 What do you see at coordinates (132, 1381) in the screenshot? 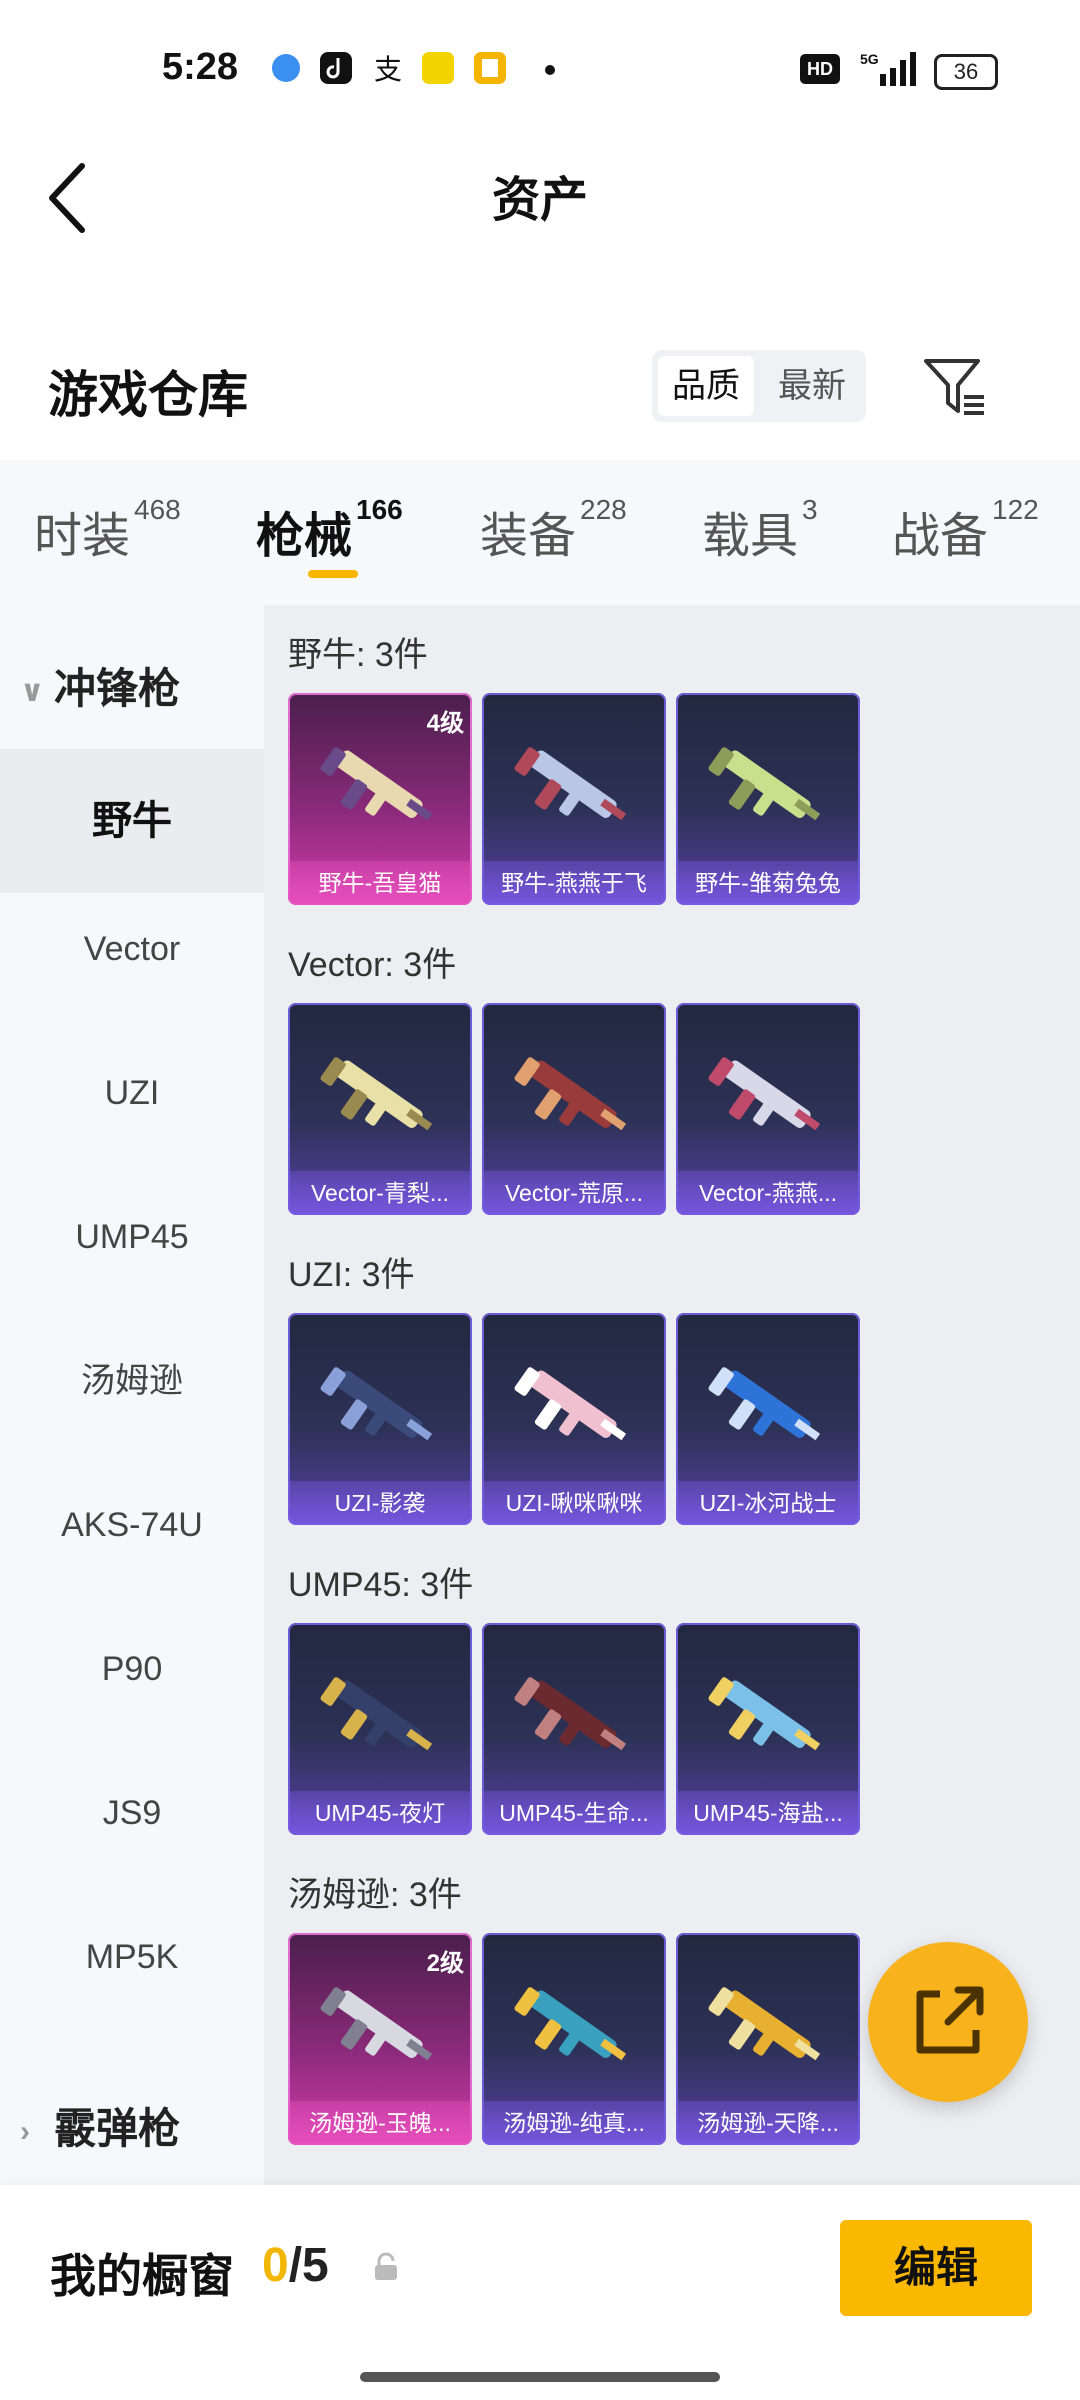
I see `sidebar-item-thompson: 汤姆逊` at bounding box center [132, 1381].